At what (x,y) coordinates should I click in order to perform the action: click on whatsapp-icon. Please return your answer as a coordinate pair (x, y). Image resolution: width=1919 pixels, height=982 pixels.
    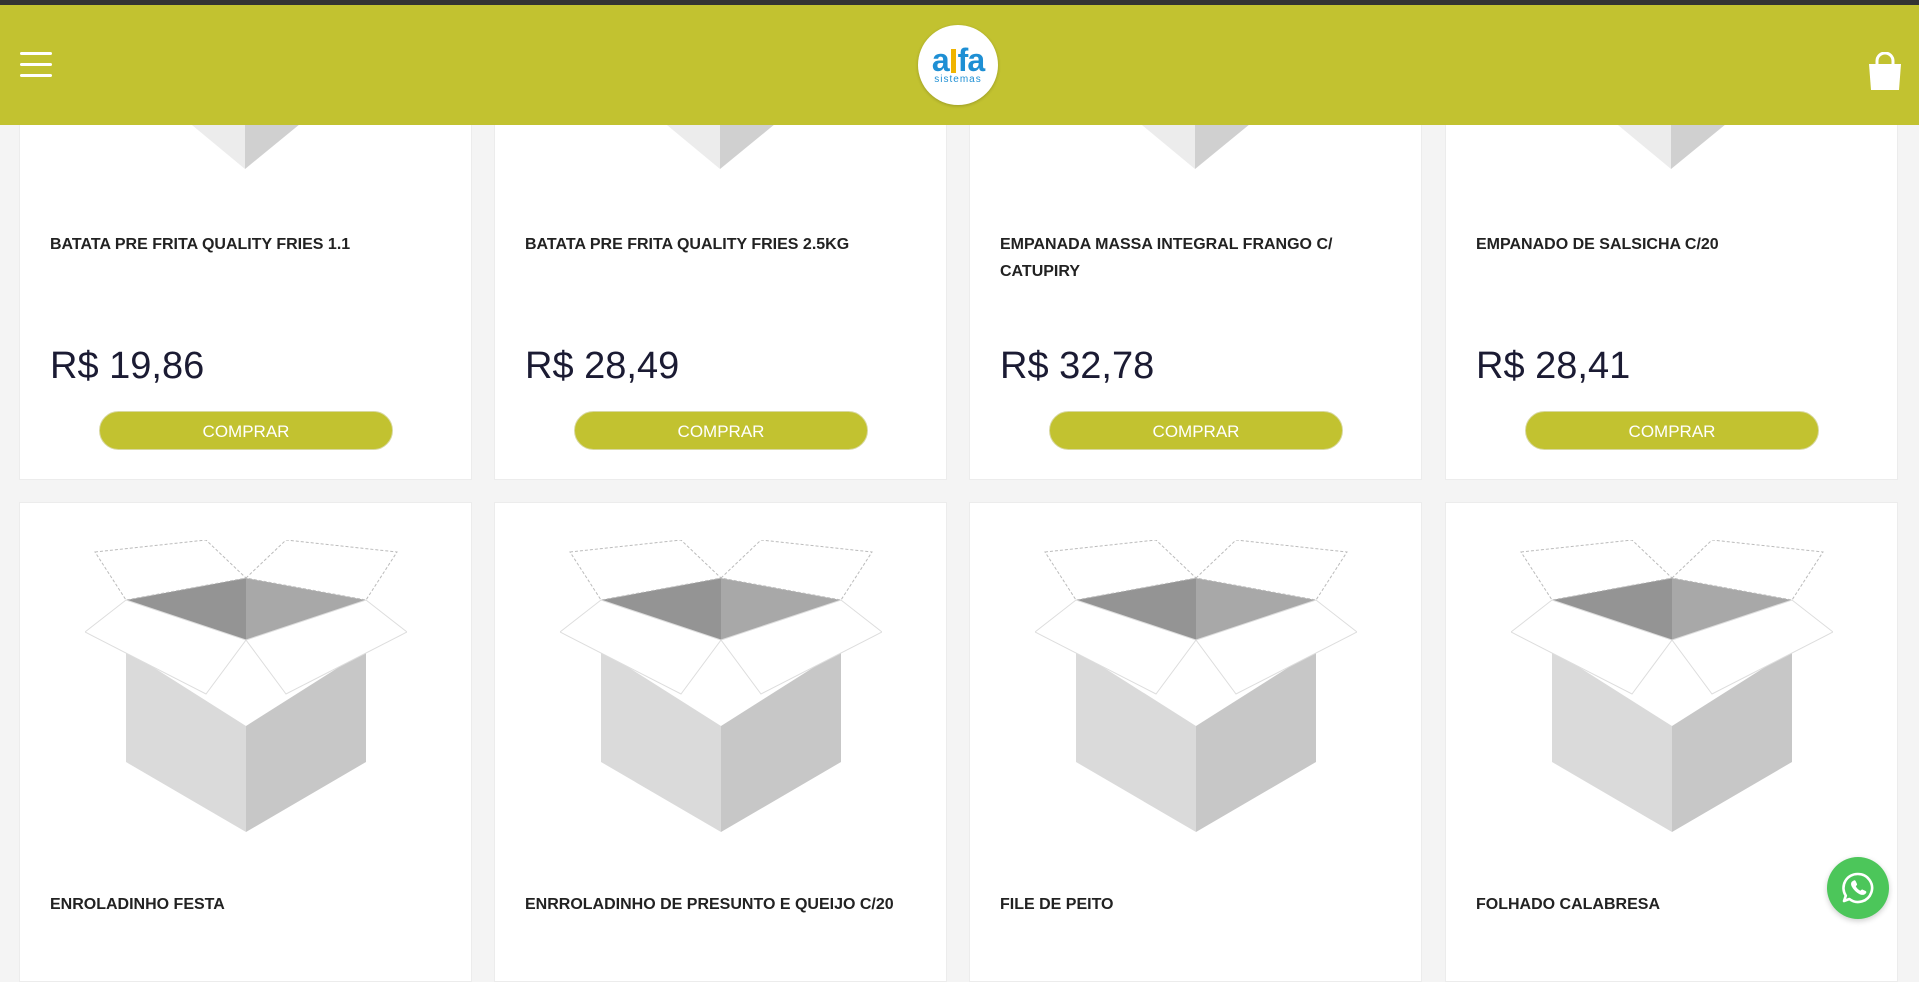
    Looking at the image, I should click on (1858, 888).